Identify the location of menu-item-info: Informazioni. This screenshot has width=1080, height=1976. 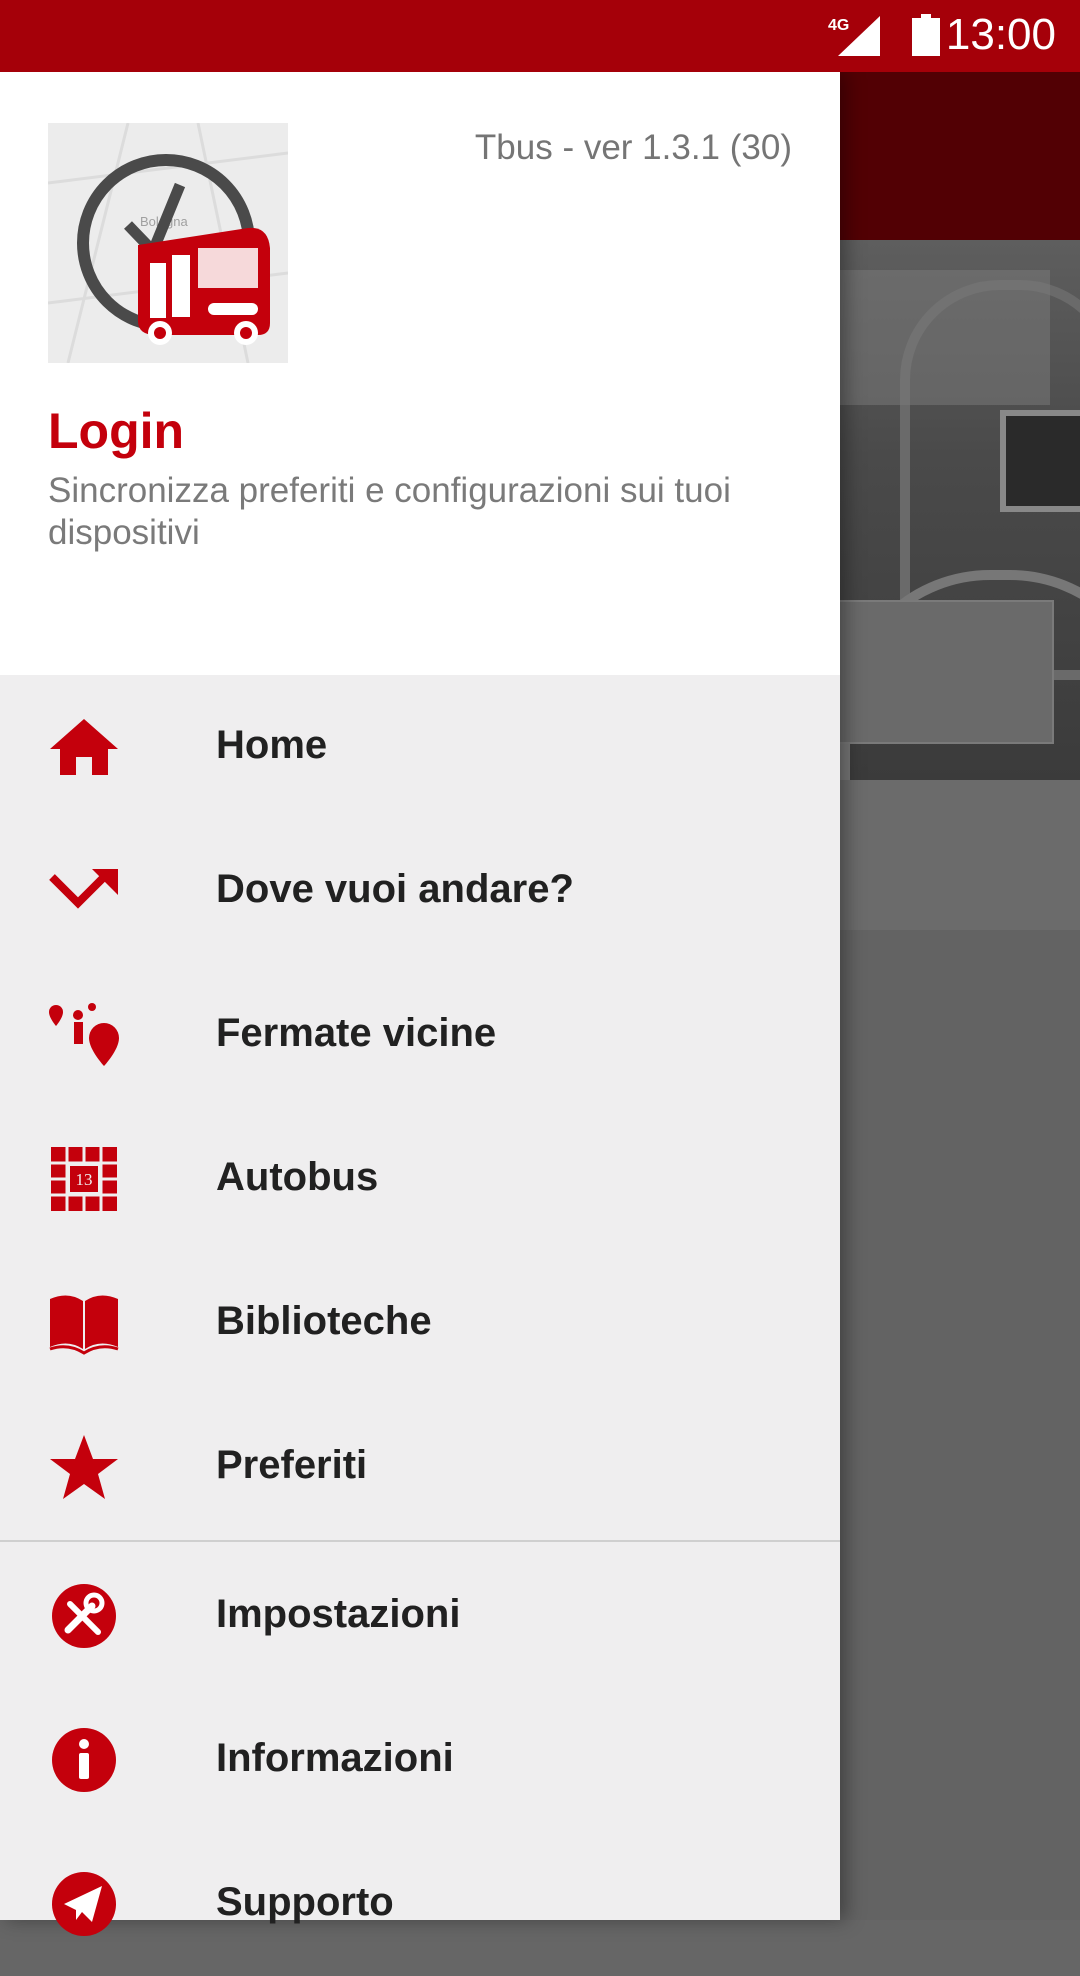
(420, 1760).